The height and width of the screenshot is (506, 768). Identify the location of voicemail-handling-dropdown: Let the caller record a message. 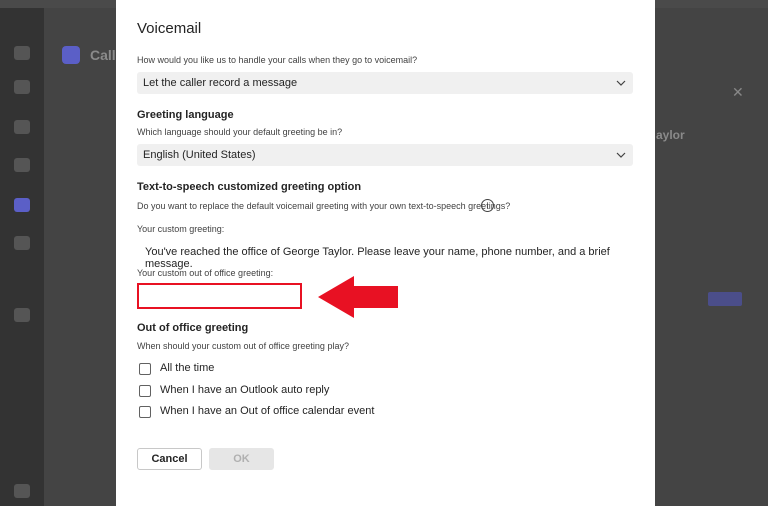
(385, 83).